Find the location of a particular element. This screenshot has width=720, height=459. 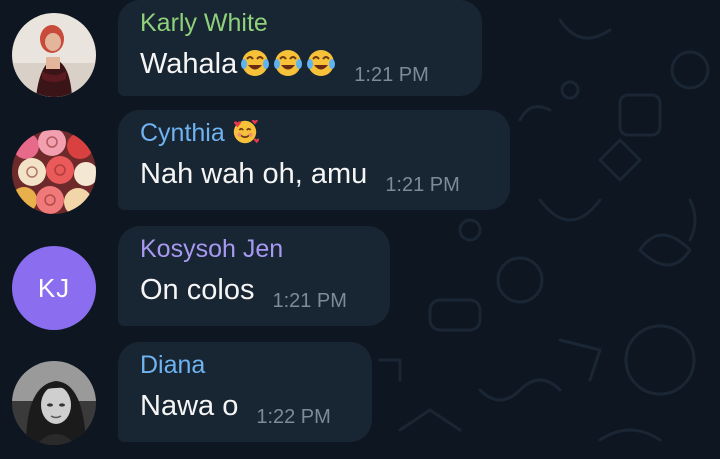

message-bubble: Cynthia Nah wah oh, amu 1:21 PM is located at coordinates (314, 160).